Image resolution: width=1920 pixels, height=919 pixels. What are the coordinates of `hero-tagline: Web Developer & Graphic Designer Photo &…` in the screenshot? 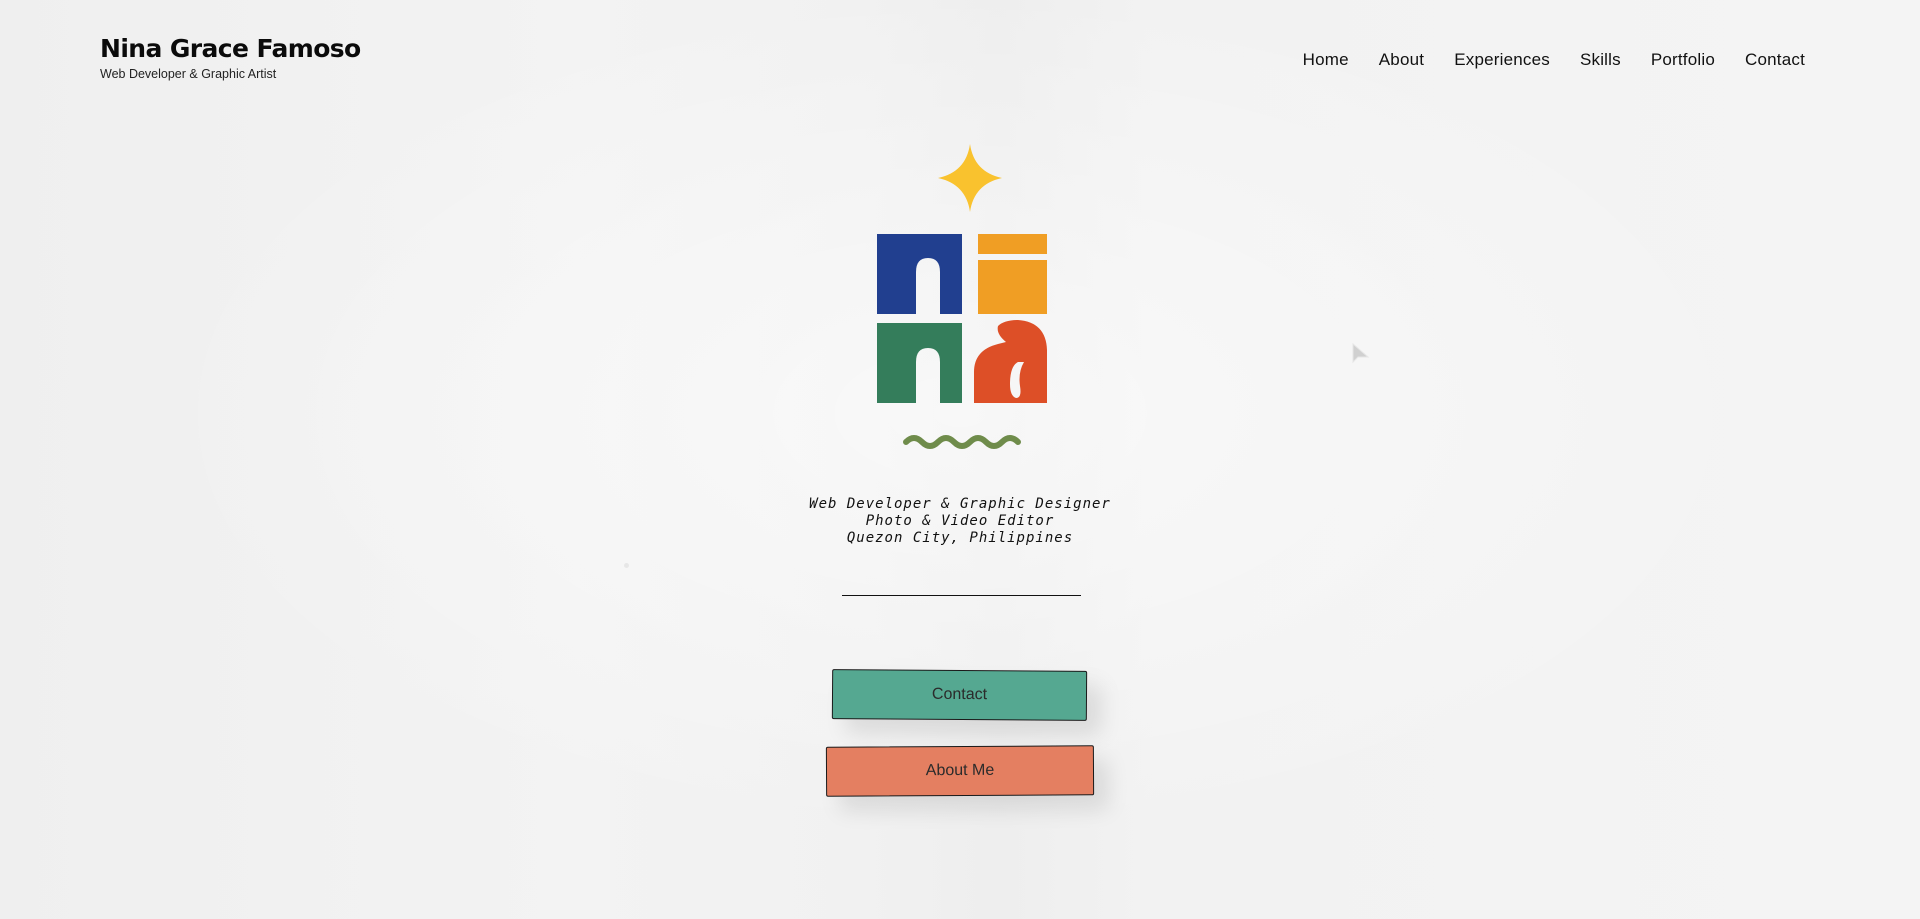 It's located at (960, 521).